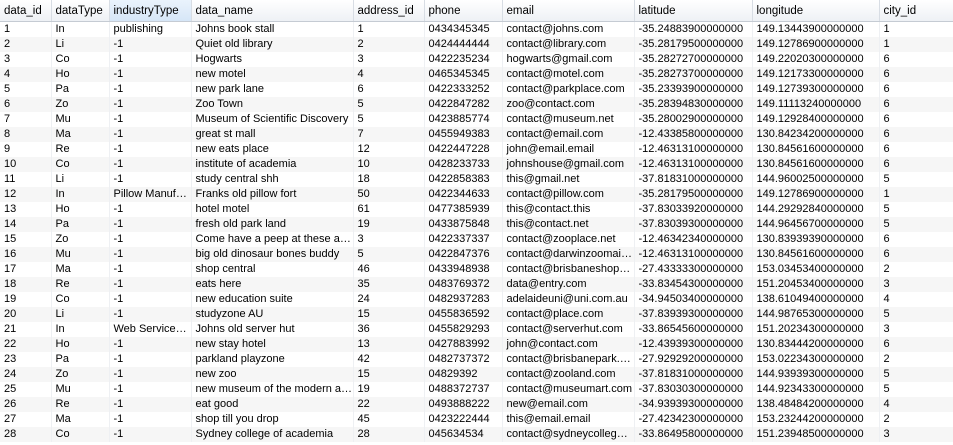  Describe the element at coordinates (816, 254) in the screenshot. I see `cell-longitude: 130.84561600000000` at that location.